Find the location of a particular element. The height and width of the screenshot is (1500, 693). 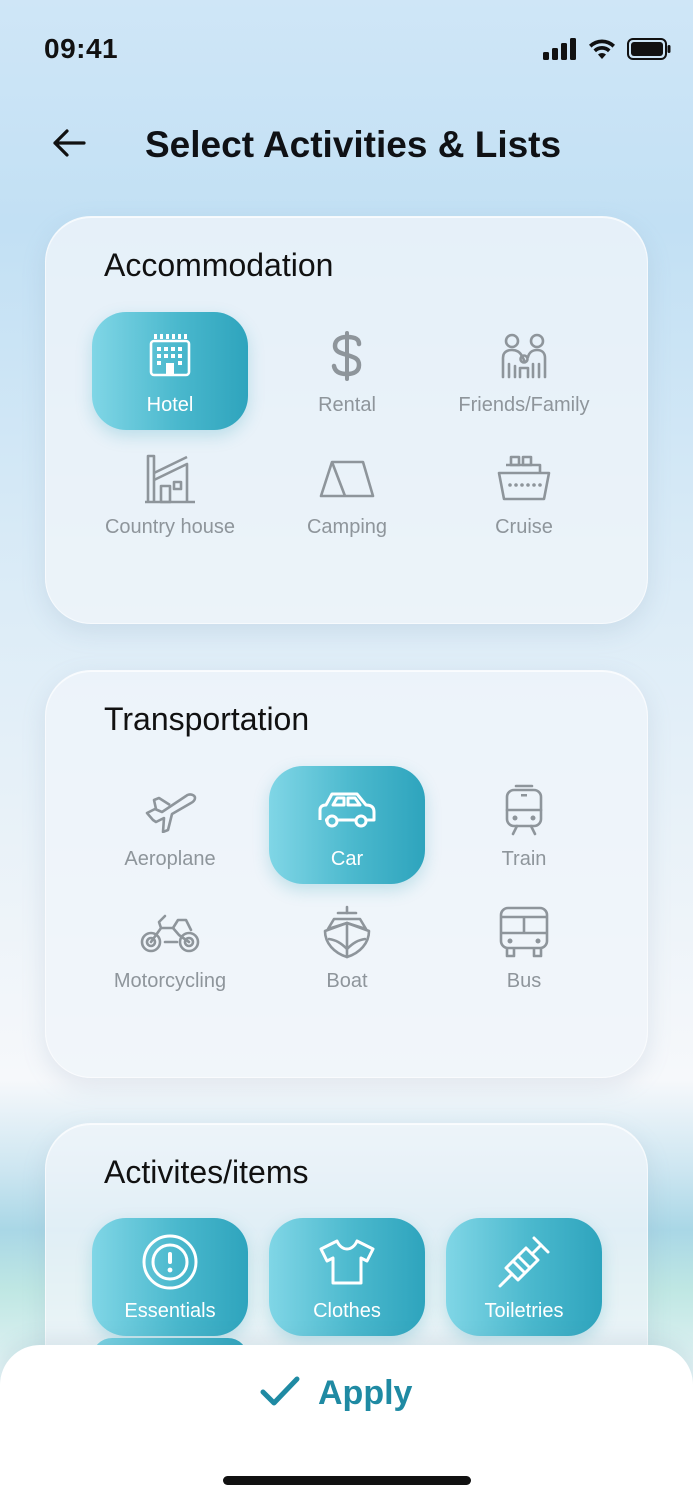

option-label: Train is located at coordinates (524, 859).